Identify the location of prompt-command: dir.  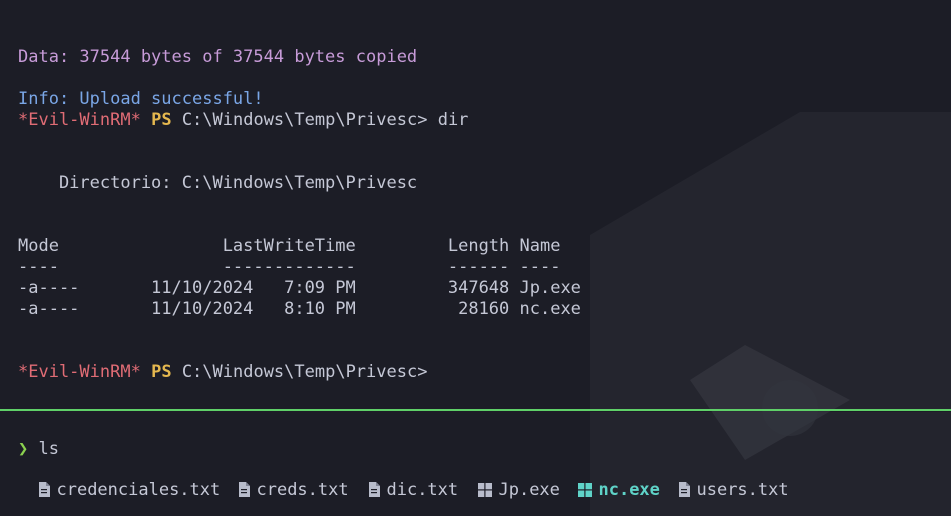
(453, 120).